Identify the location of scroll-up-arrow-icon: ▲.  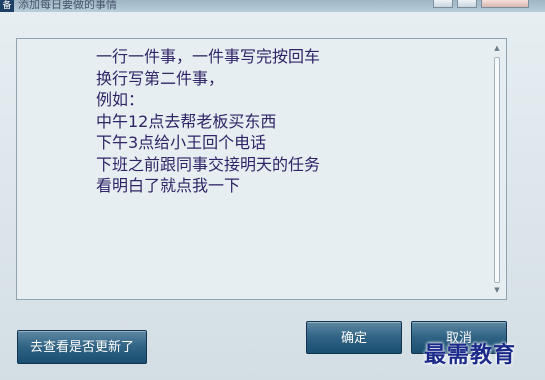
(497, 48).